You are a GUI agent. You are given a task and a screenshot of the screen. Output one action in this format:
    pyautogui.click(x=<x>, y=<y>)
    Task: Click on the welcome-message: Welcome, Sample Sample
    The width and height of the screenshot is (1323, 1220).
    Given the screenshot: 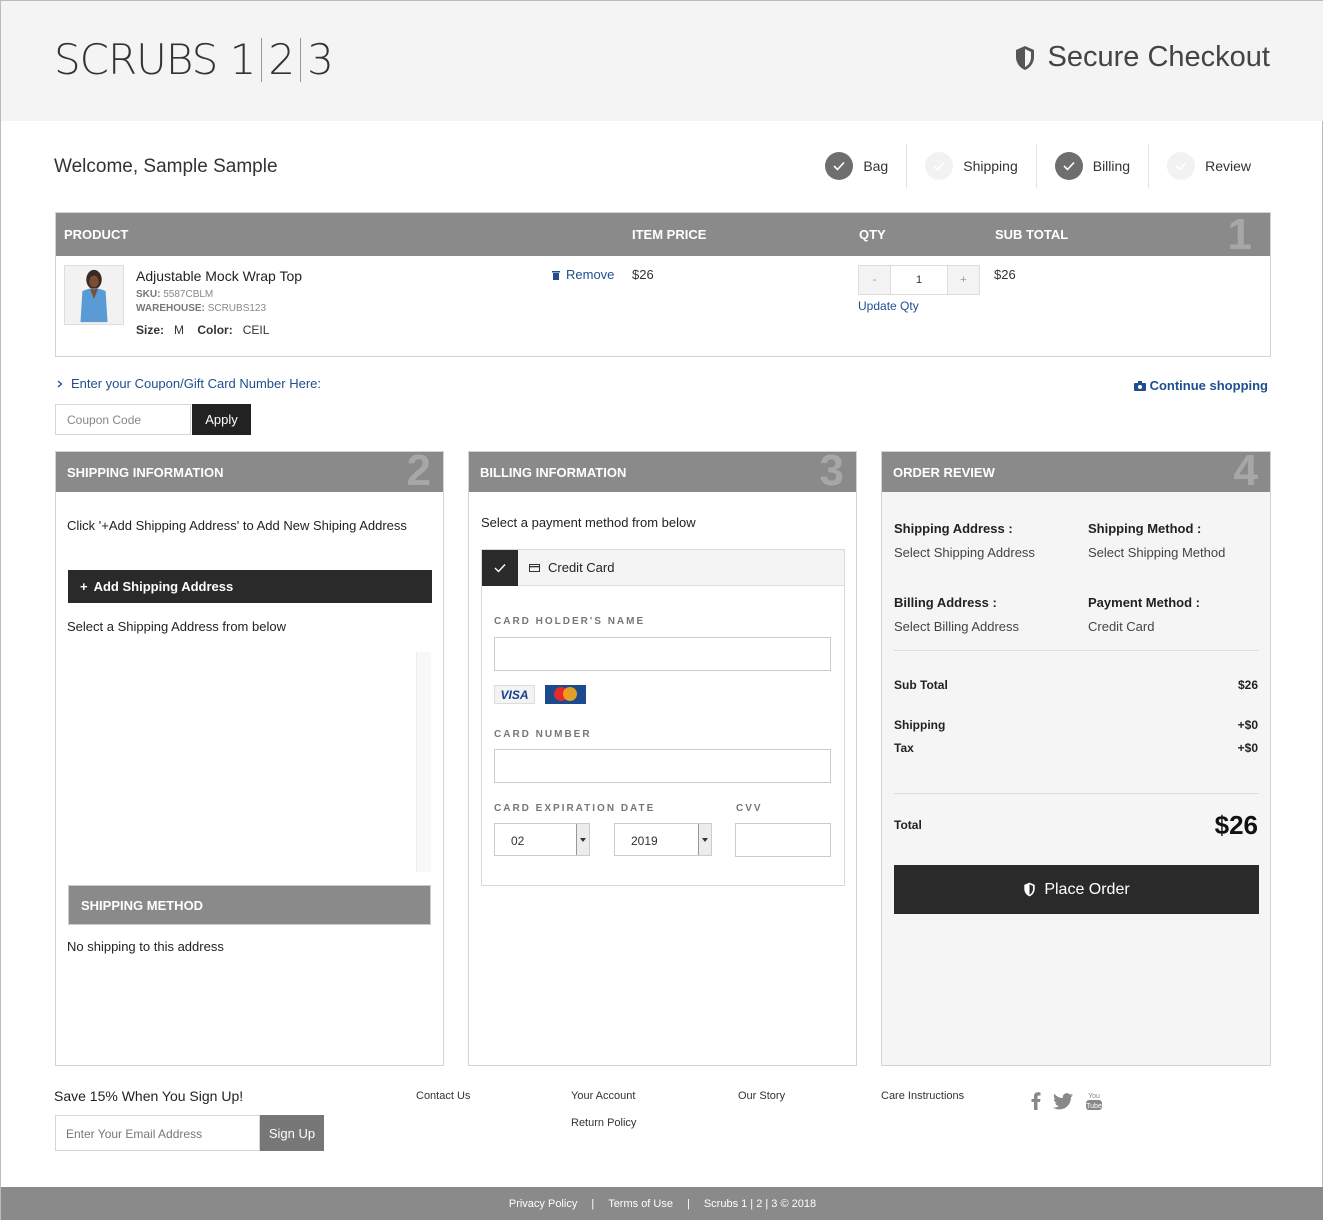 What is the action you would take?
    pyautogui.click(x=166, y=166)
    